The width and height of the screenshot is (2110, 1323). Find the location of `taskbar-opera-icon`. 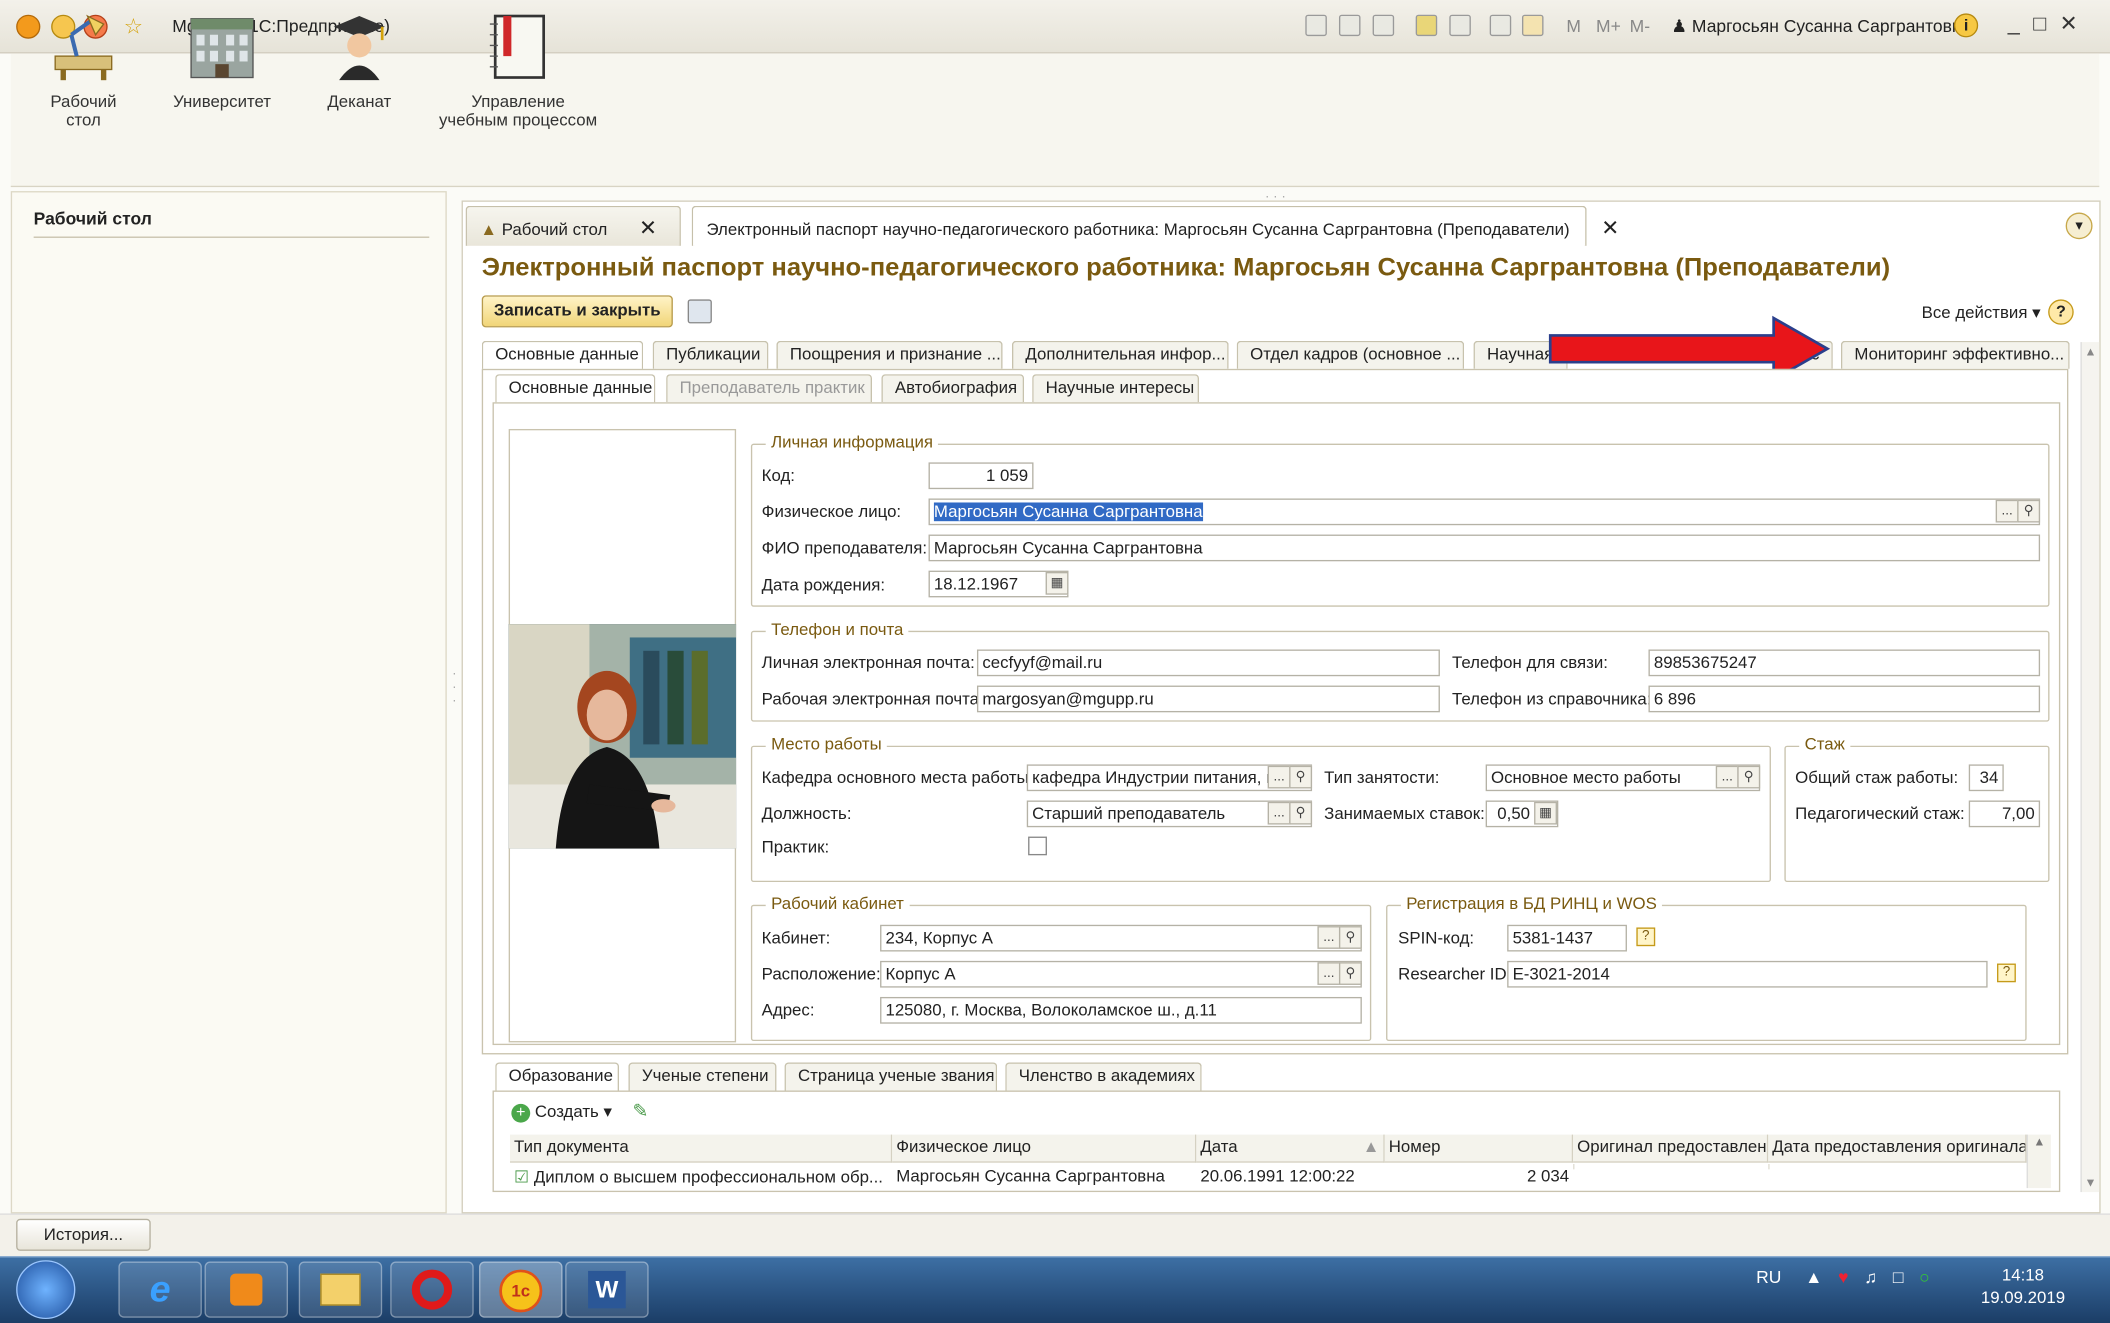

taskbar-opera-icon is located at coordinates (432, 1289).